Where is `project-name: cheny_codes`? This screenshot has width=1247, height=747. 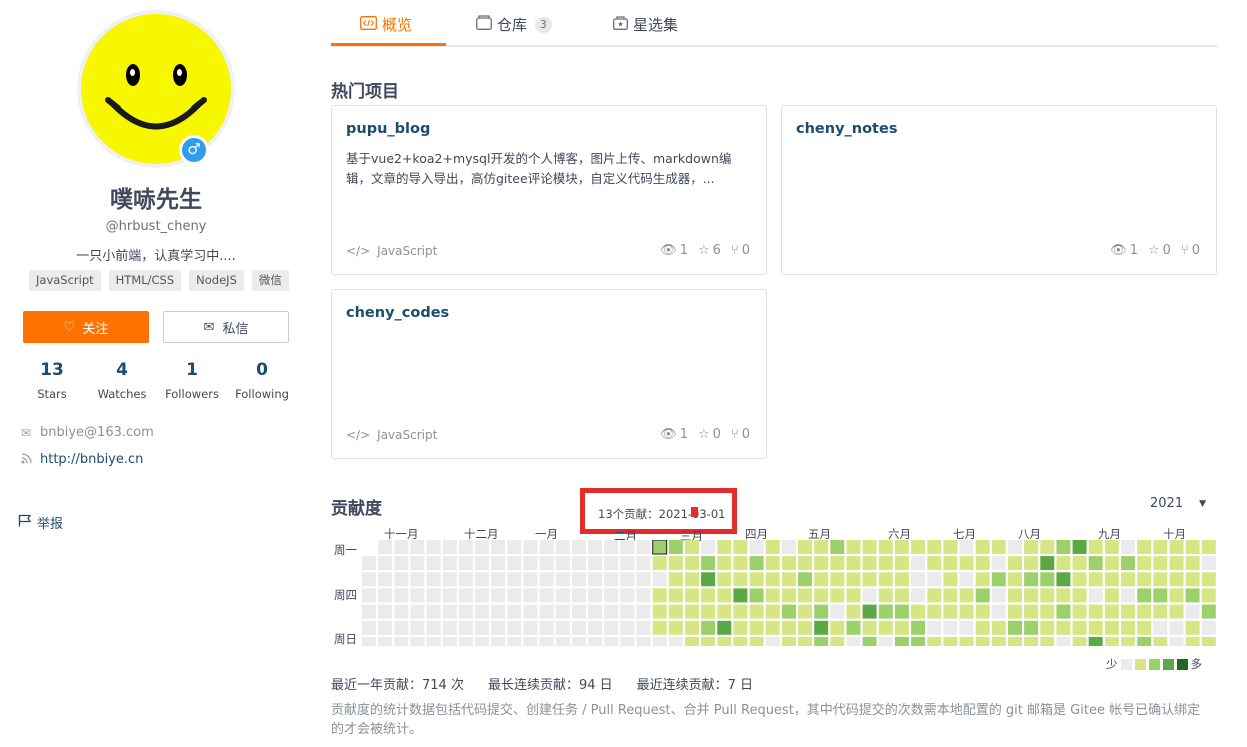 project-name: cheny_codes is located at coordinates (397, 313).